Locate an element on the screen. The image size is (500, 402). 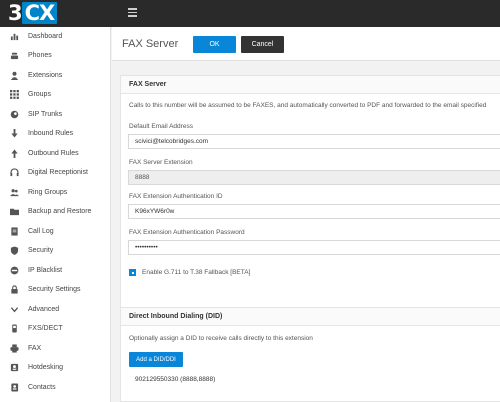
sidebar-item-security-settings: Security Settings is located at coordinates (55, 290).